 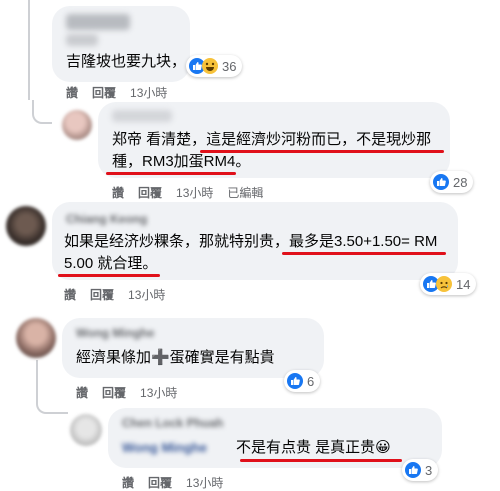 I want to click on reaction-badge: 3, so click(x=420, y=470).